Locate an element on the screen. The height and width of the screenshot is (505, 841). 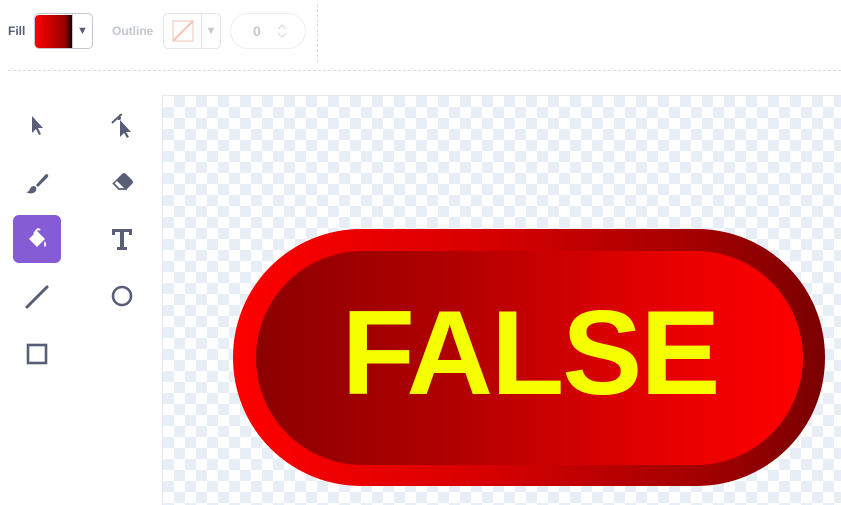
fill-tool is located at coordinates (37, 239).